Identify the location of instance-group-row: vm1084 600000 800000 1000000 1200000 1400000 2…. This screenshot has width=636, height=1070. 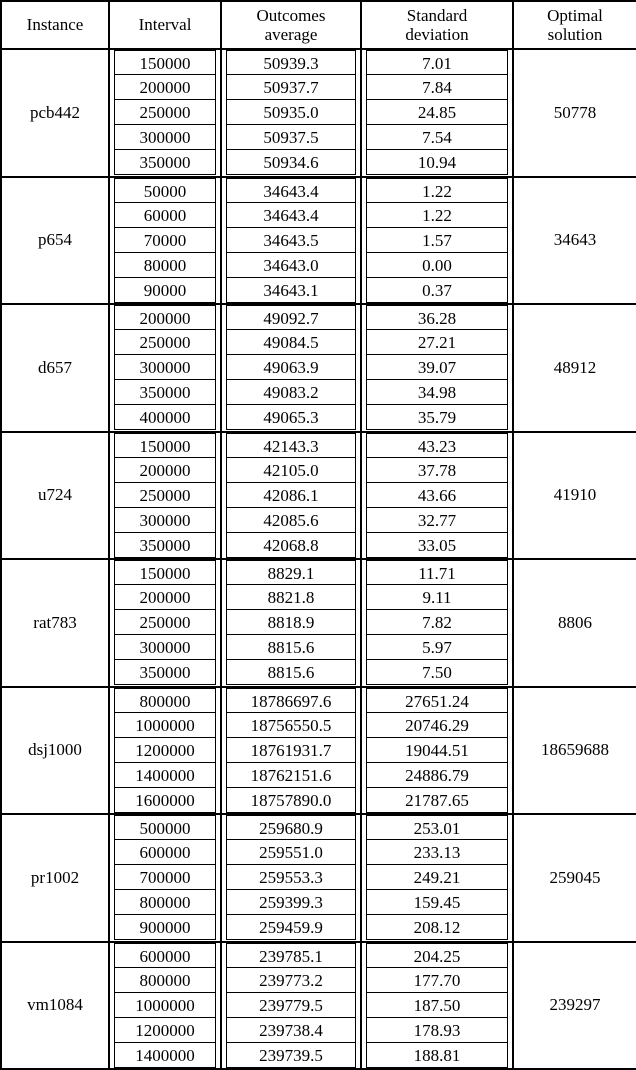
(318, 1005).